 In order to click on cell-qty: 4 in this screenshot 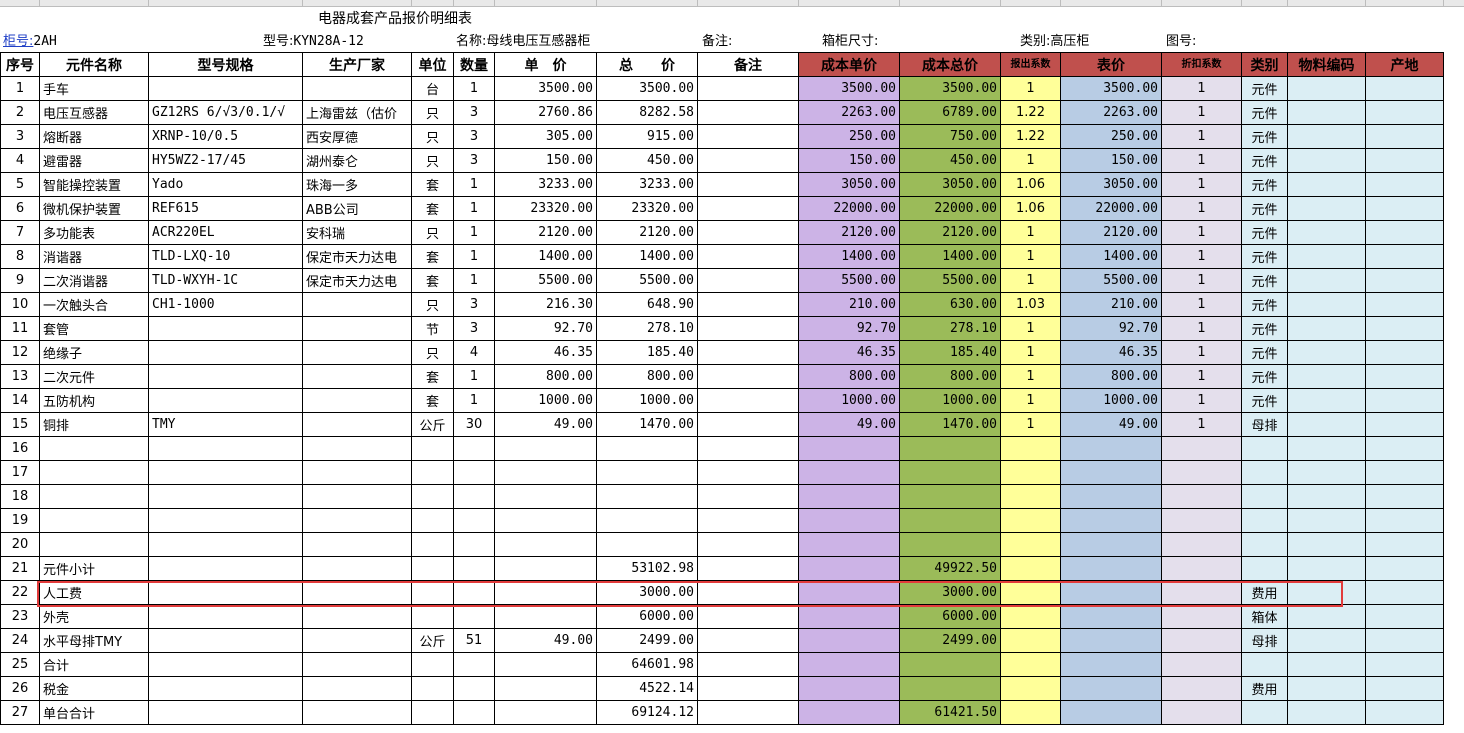, I will do `click(474, 352)`.